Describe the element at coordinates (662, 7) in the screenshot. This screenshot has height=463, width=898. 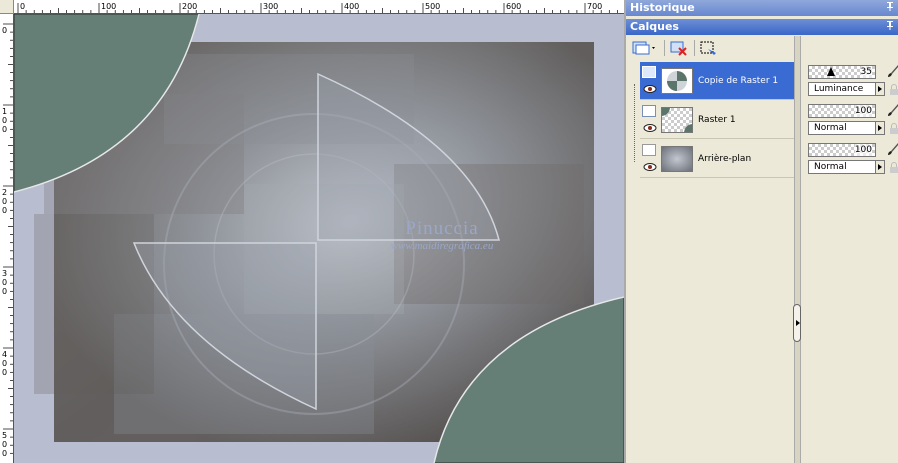
I see `history-title: Historique` at that location.